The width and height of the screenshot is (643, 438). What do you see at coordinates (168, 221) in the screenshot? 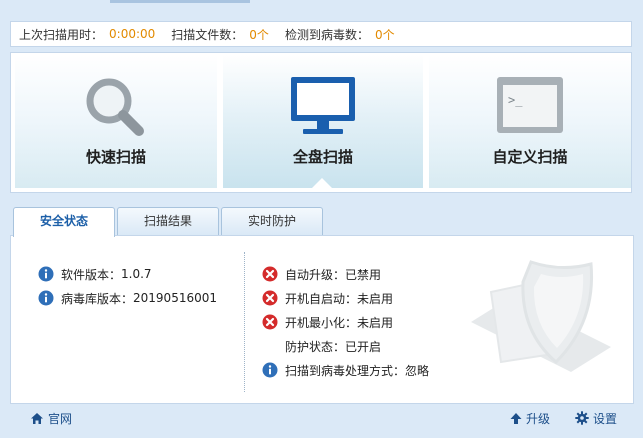
I see `tab-scan-results: 扫描结果` at bounding box center [168, 221].